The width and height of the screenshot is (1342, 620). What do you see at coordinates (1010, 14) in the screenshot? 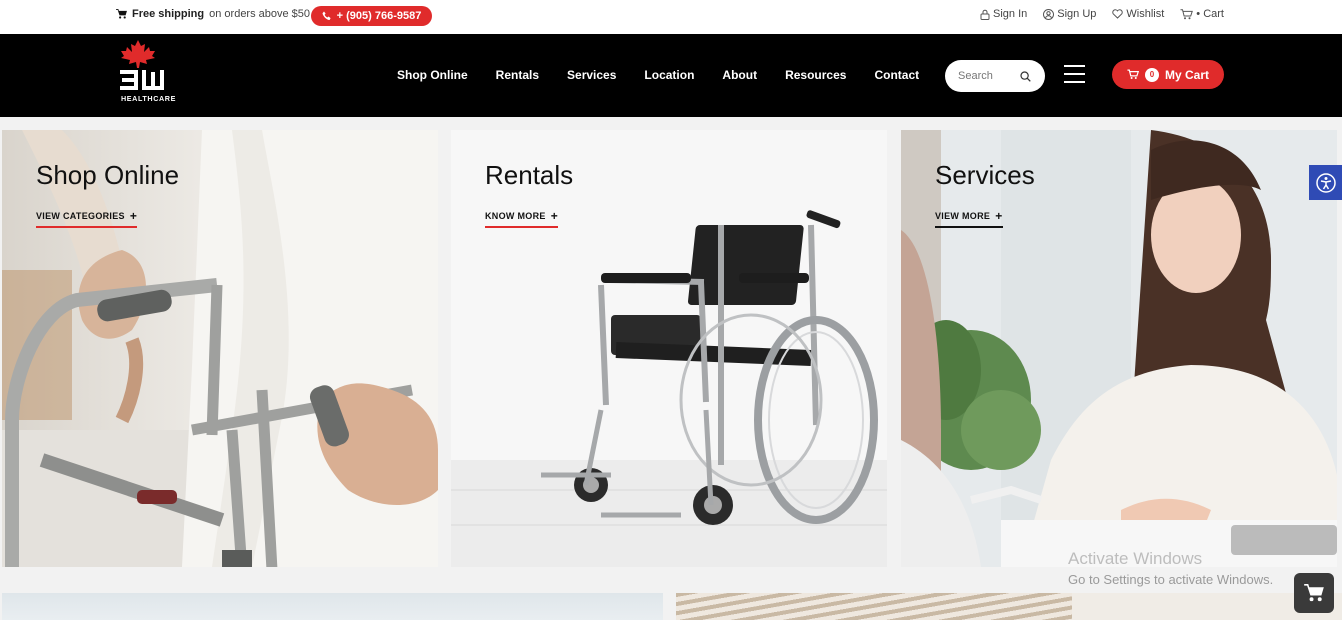
I see `sign-in-label: Sign In` at bounding box center [1010, 14].